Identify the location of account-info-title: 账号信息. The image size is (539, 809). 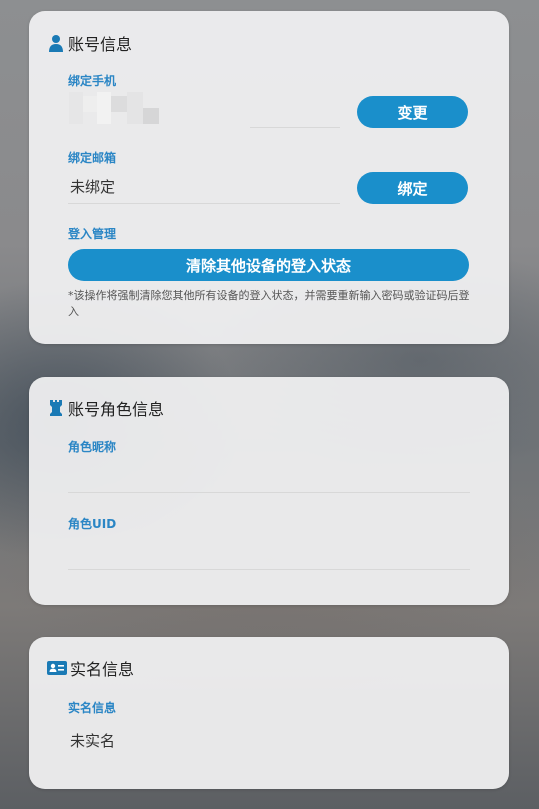
(89, 43).